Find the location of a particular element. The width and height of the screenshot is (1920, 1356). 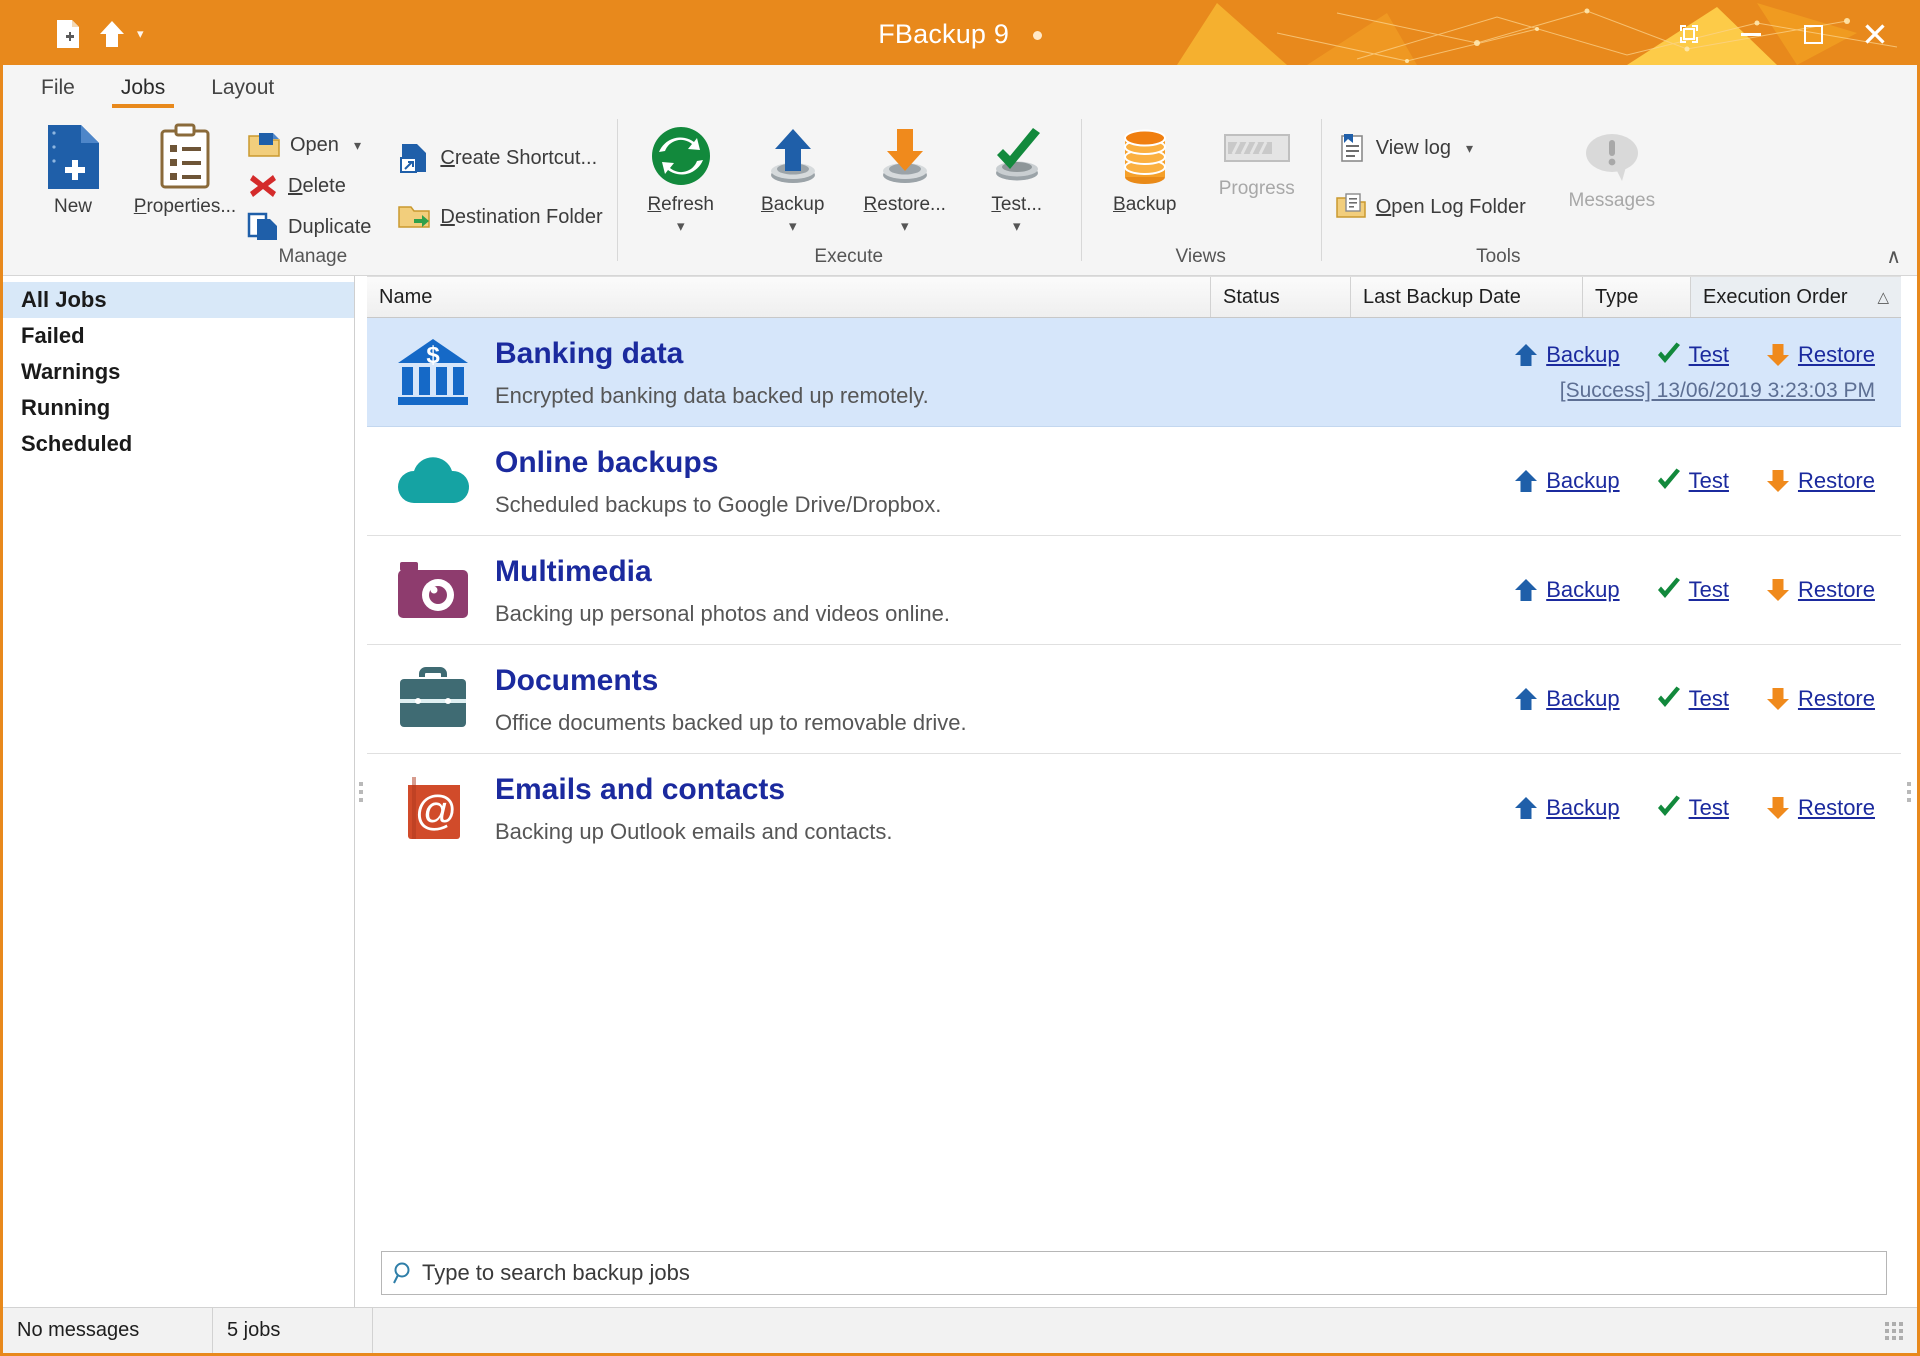

row-restore-label: Restore is located at coordinates (1836, 807).